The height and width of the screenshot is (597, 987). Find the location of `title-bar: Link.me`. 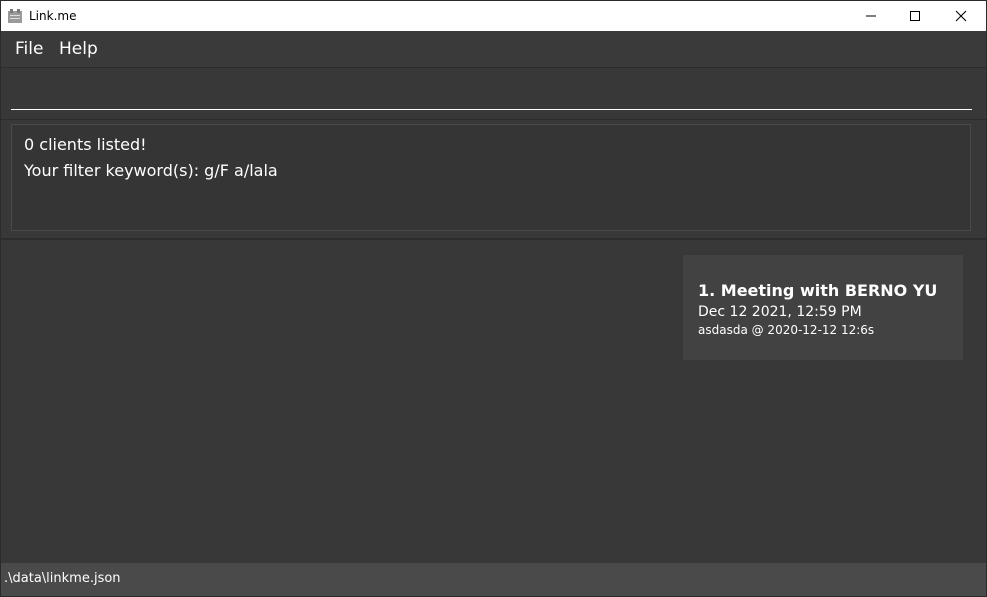

title-bar: Link.me is located at coordinates (493, 16).